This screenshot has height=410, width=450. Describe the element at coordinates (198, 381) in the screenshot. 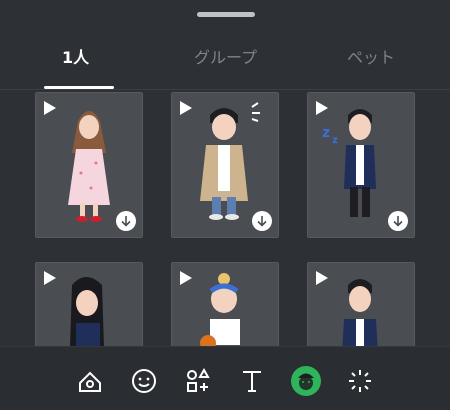

I see `shapes-plus-icon` at that location.